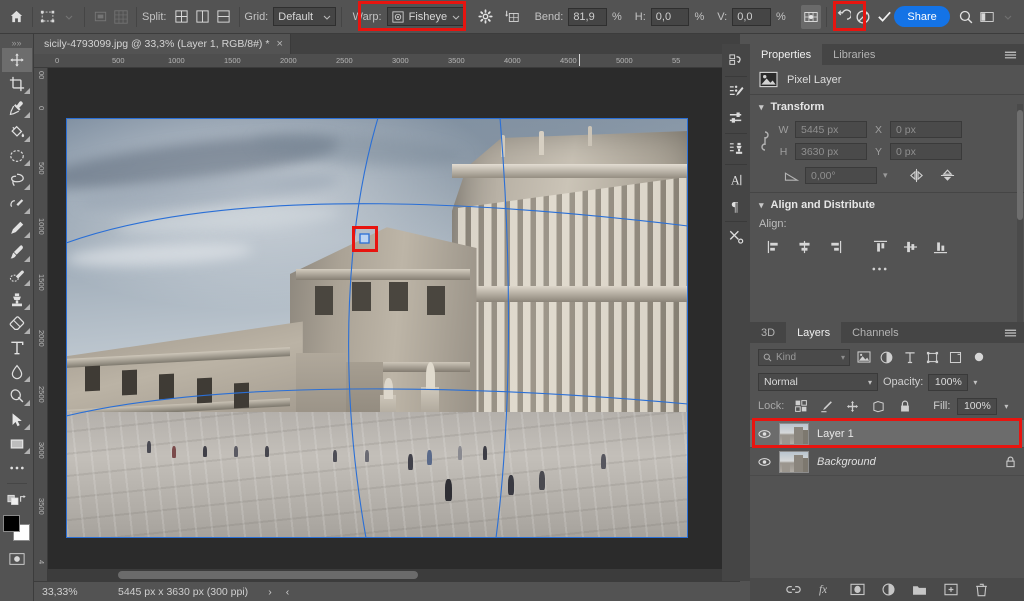  I want to click on swap-colors-icon, so click(17, 499).